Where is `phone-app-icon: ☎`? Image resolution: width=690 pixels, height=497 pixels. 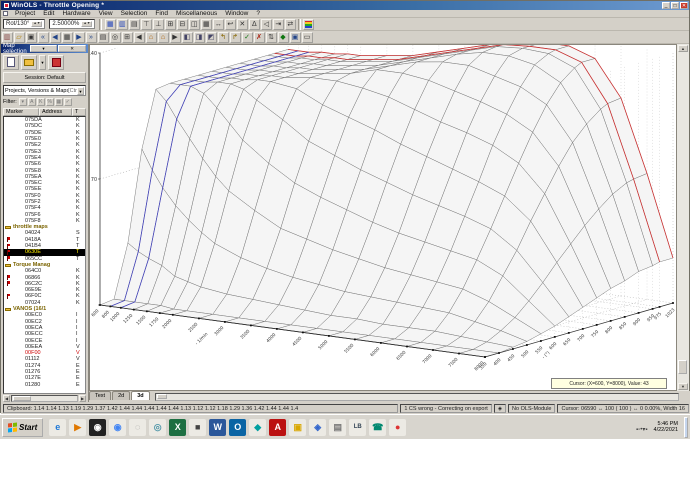 phone-app-icon: ☎ is located at coordinates (378, 427).